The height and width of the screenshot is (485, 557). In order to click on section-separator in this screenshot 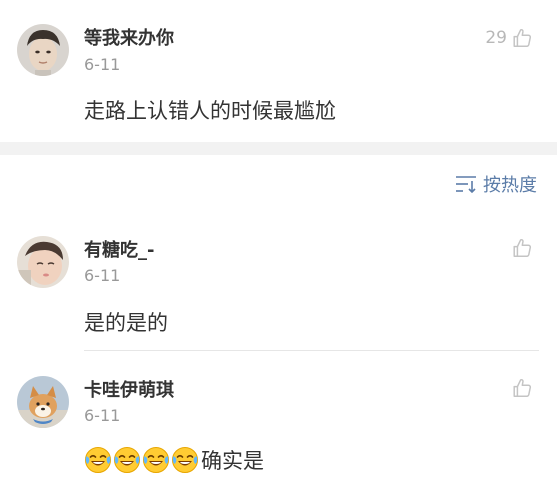, I will do `click(278, 148)`.